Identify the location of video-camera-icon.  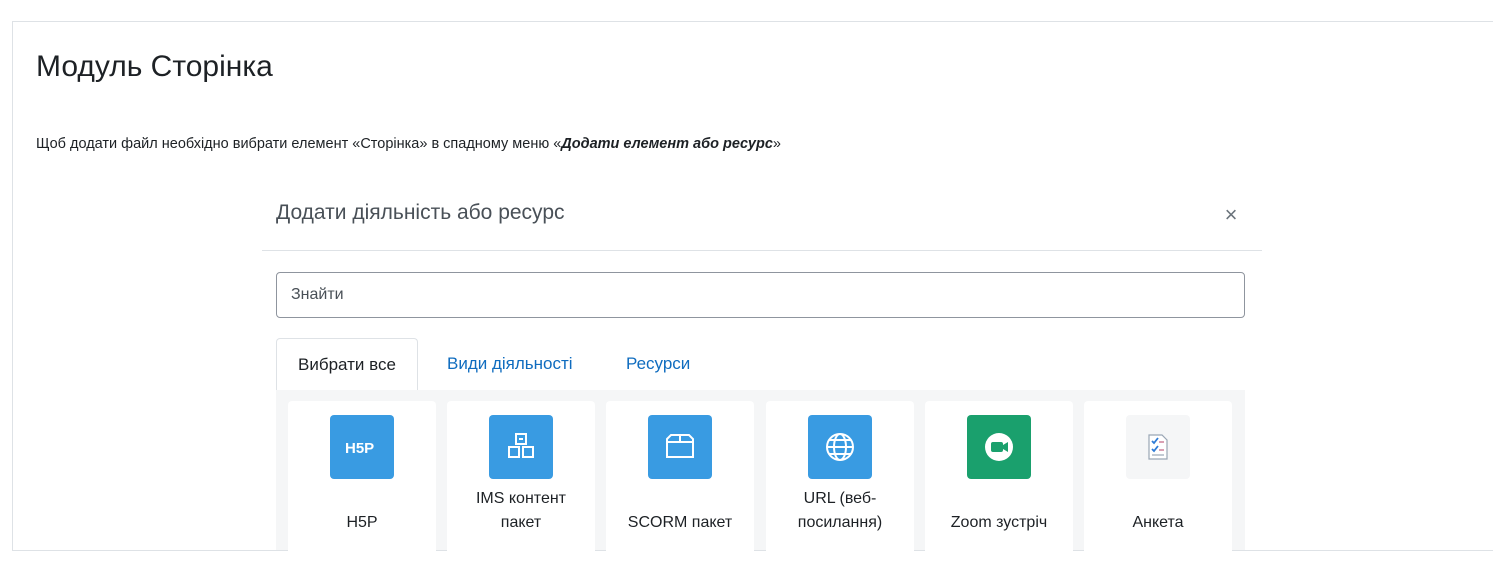
(999, 447).